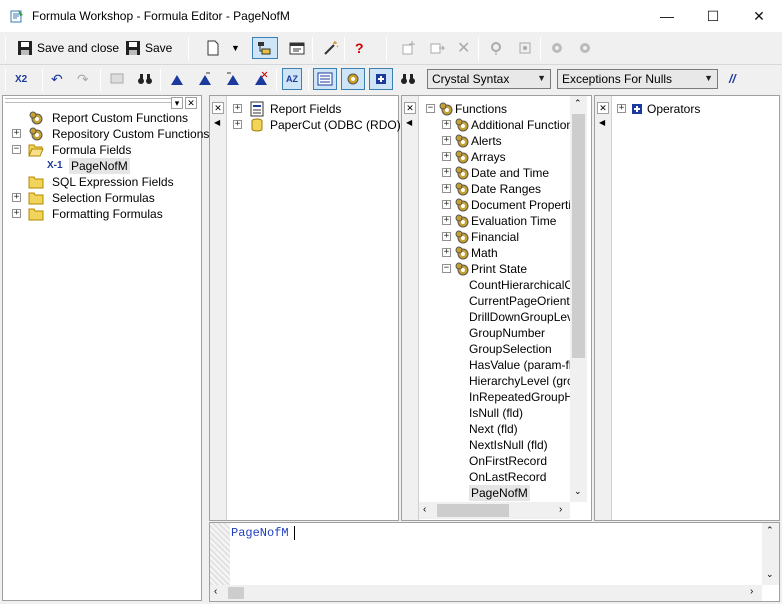 Image resolution: width=782 pixels, height=604 pixels. Describe the element at coordinates (260, 533) in the screenshot. I see `formula-text: PageNofM` at that location.